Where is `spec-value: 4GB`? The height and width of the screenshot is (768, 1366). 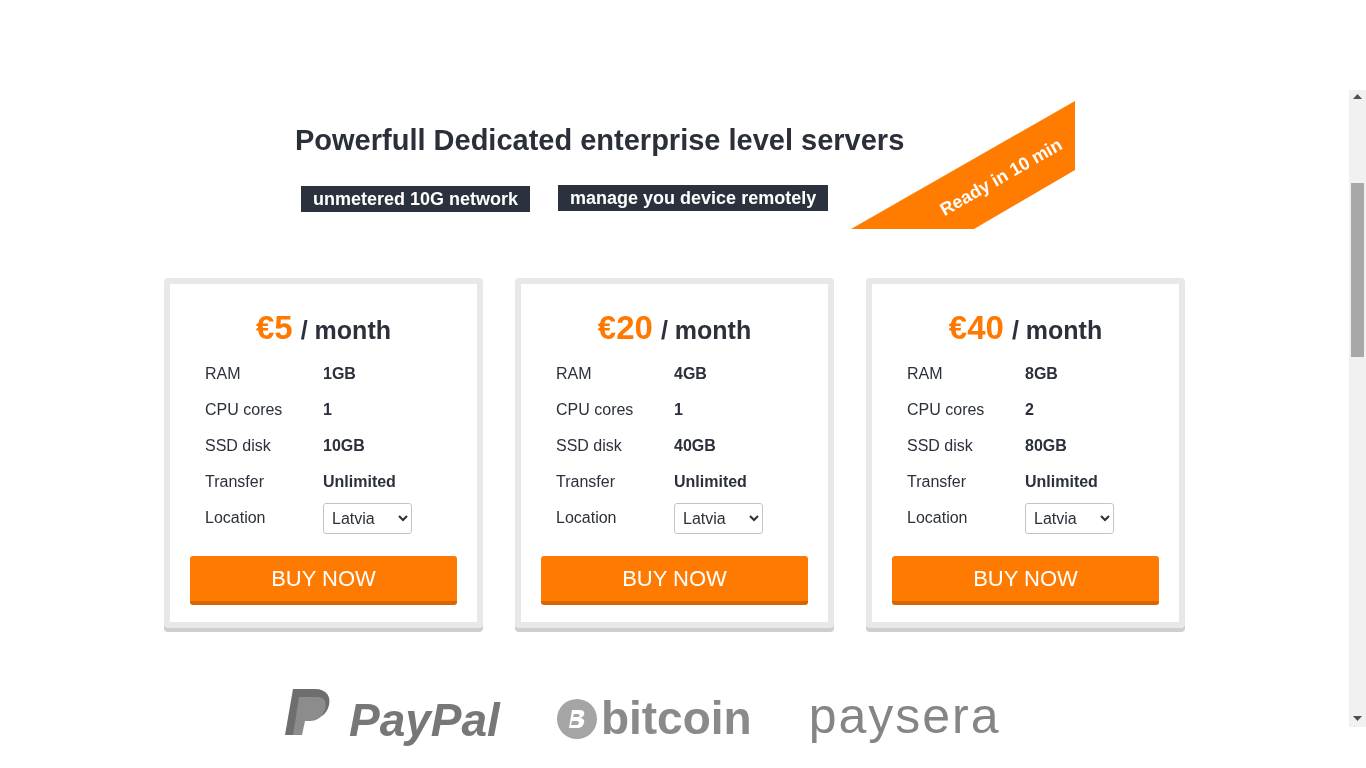
spec-value: 4GB is located at coordinates (690, 374).